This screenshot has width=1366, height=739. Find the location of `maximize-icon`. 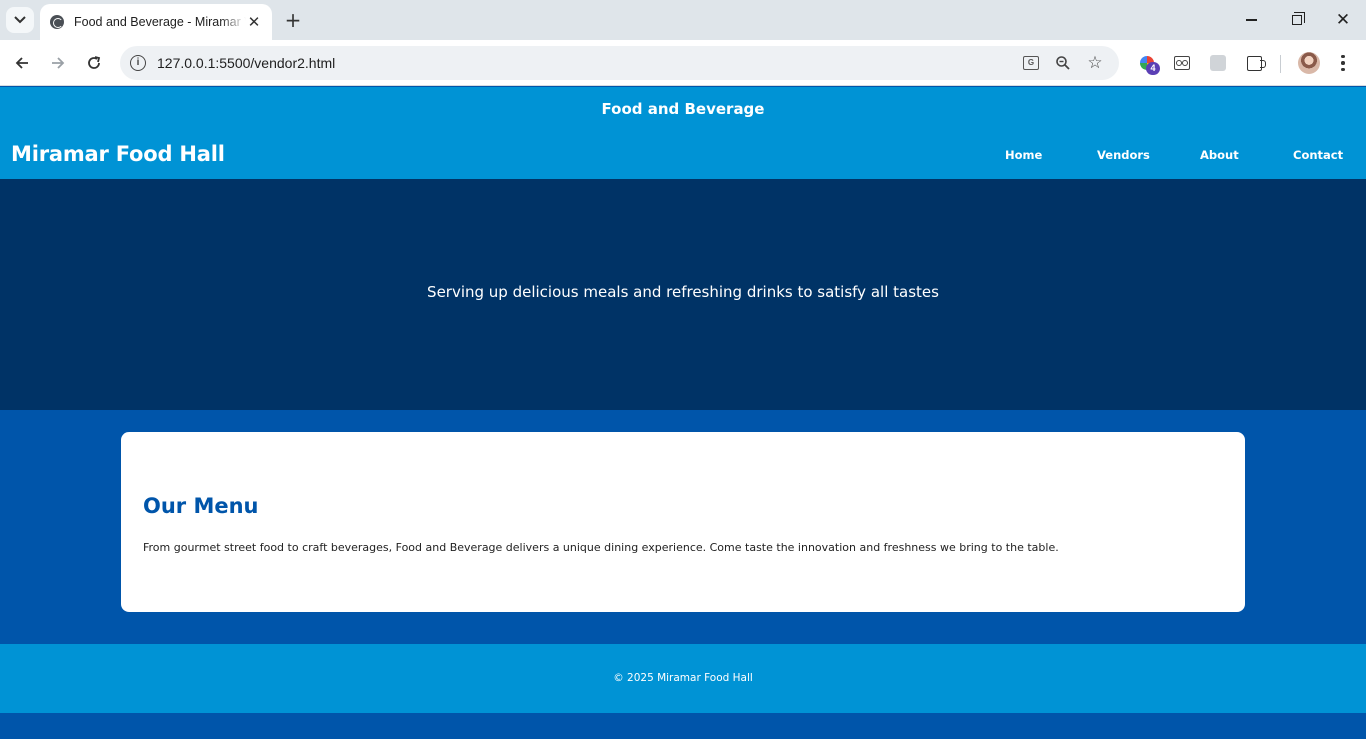

maximize-icon is located at coordinates (1297, 20).